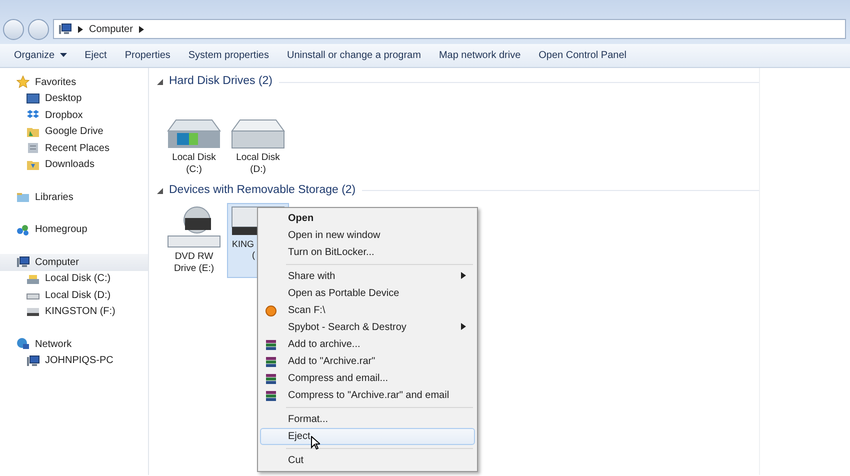  What do you see at coordinates (228, 55) in the screenshot?
I see `toolbar-button: System properties` at bounding box center [228, 55].